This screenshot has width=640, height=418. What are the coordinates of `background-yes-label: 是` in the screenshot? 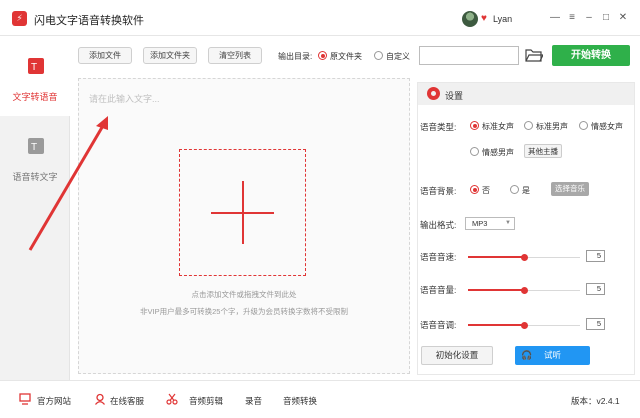 It's located at (526, 190).